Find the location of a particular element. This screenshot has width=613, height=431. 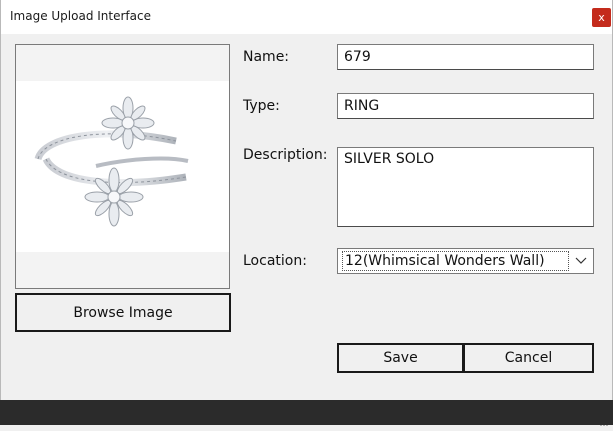

location-value: 12(Whimsical Wonders Wall) is located at coordinates (455, 261).